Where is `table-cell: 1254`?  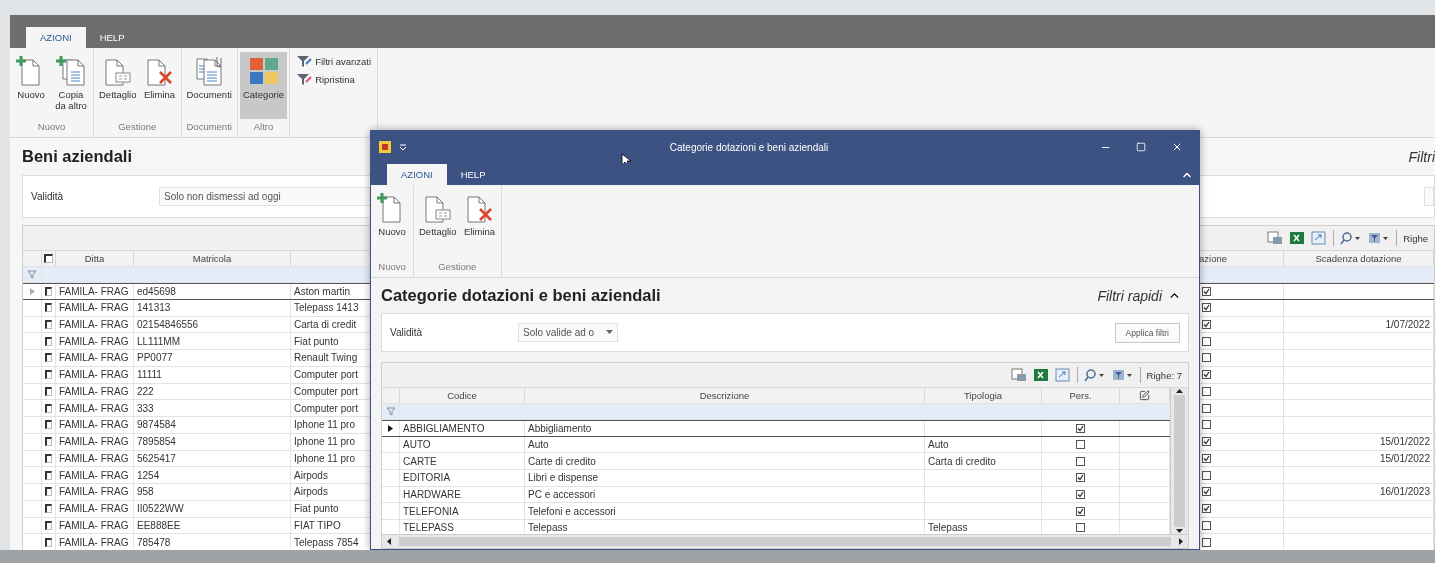 table-cell: 1254 is located at coordinates (212, 475).